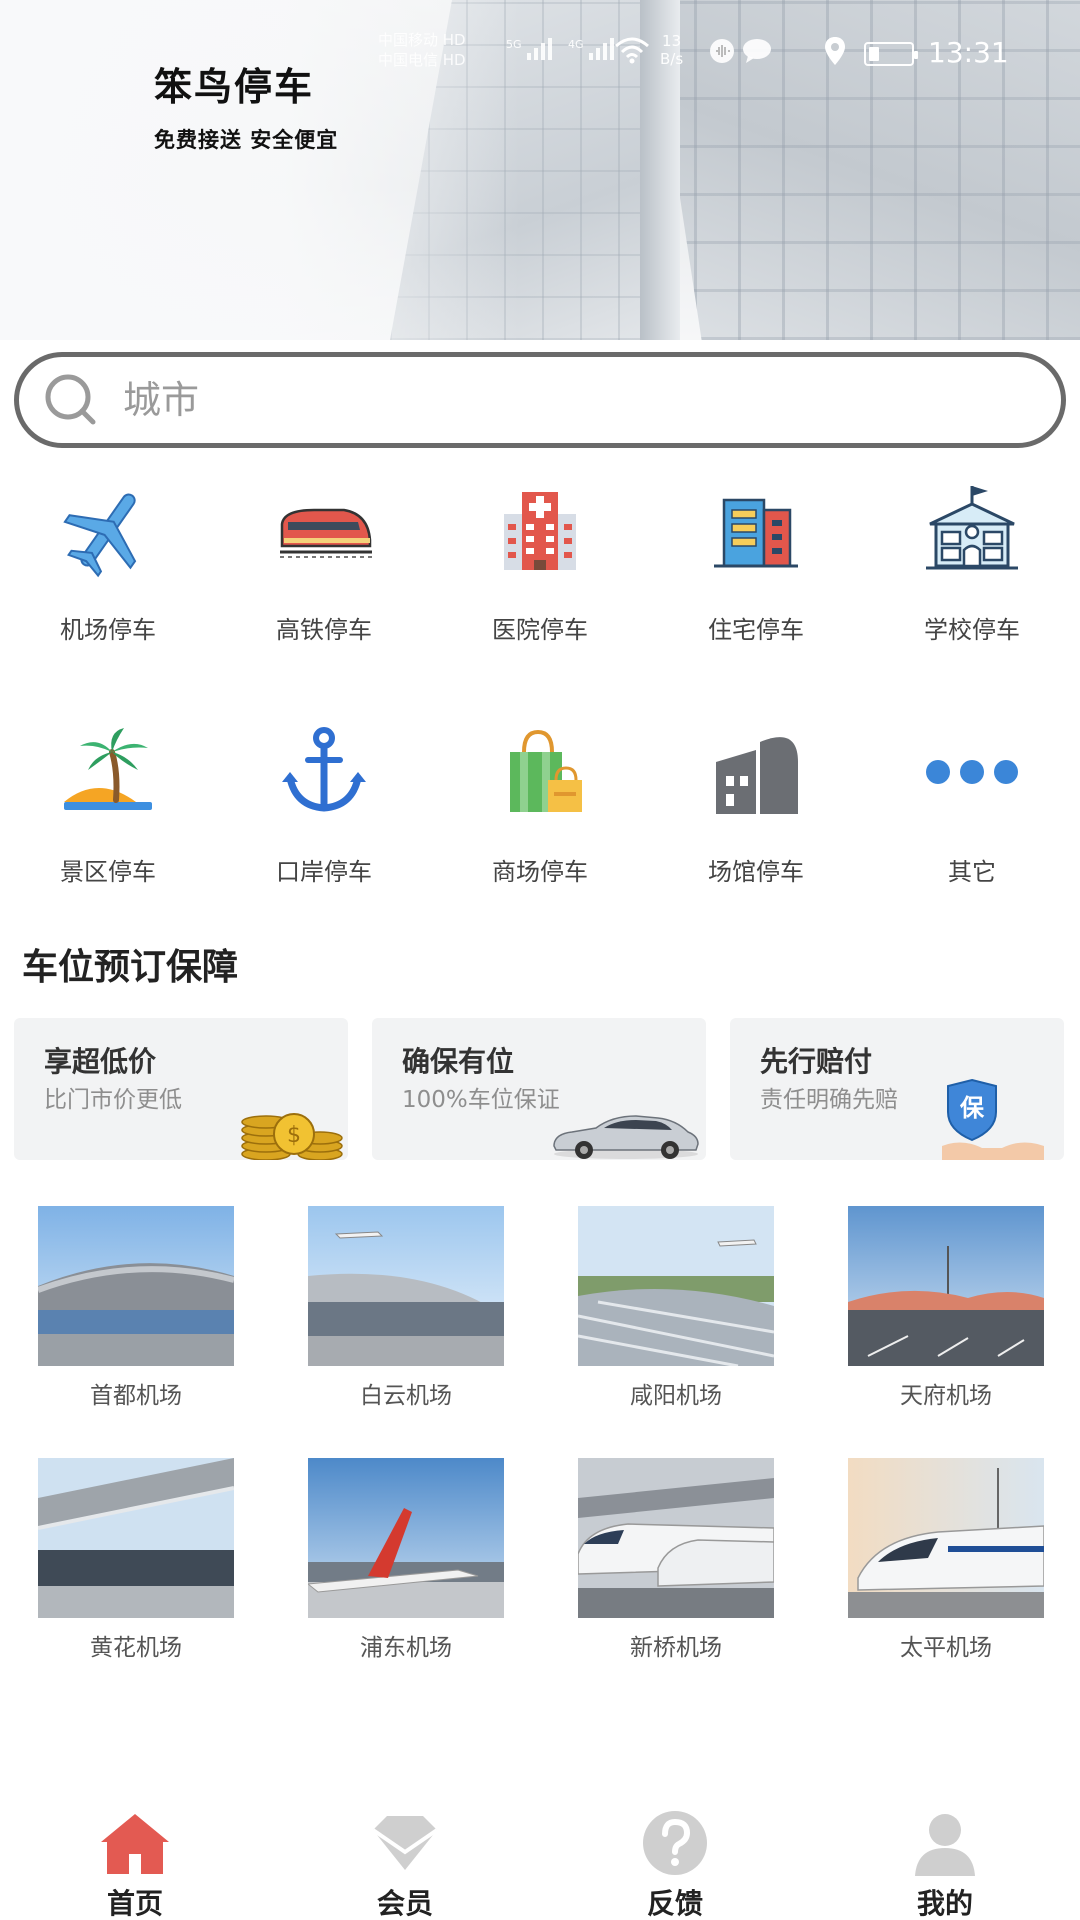 The width and height of the screenshot is (1080, 1920). I want to click on carrier-2: 中国电信 HD, so click(422, 60).